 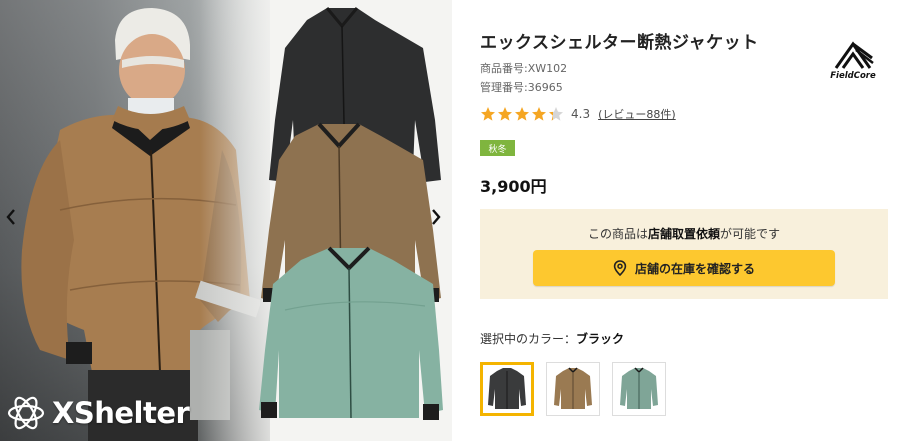 I want to click on xshelter-logo-text: XShelter, so click(x=121, y=413).